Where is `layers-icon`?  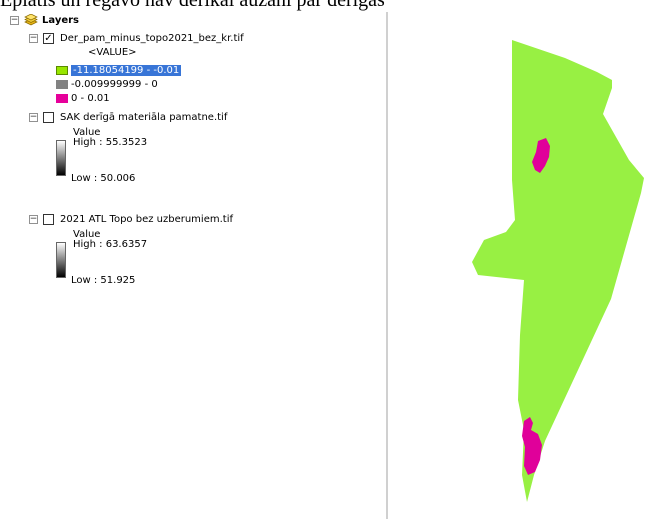
layers-icon is located at coordinates (31, 20).